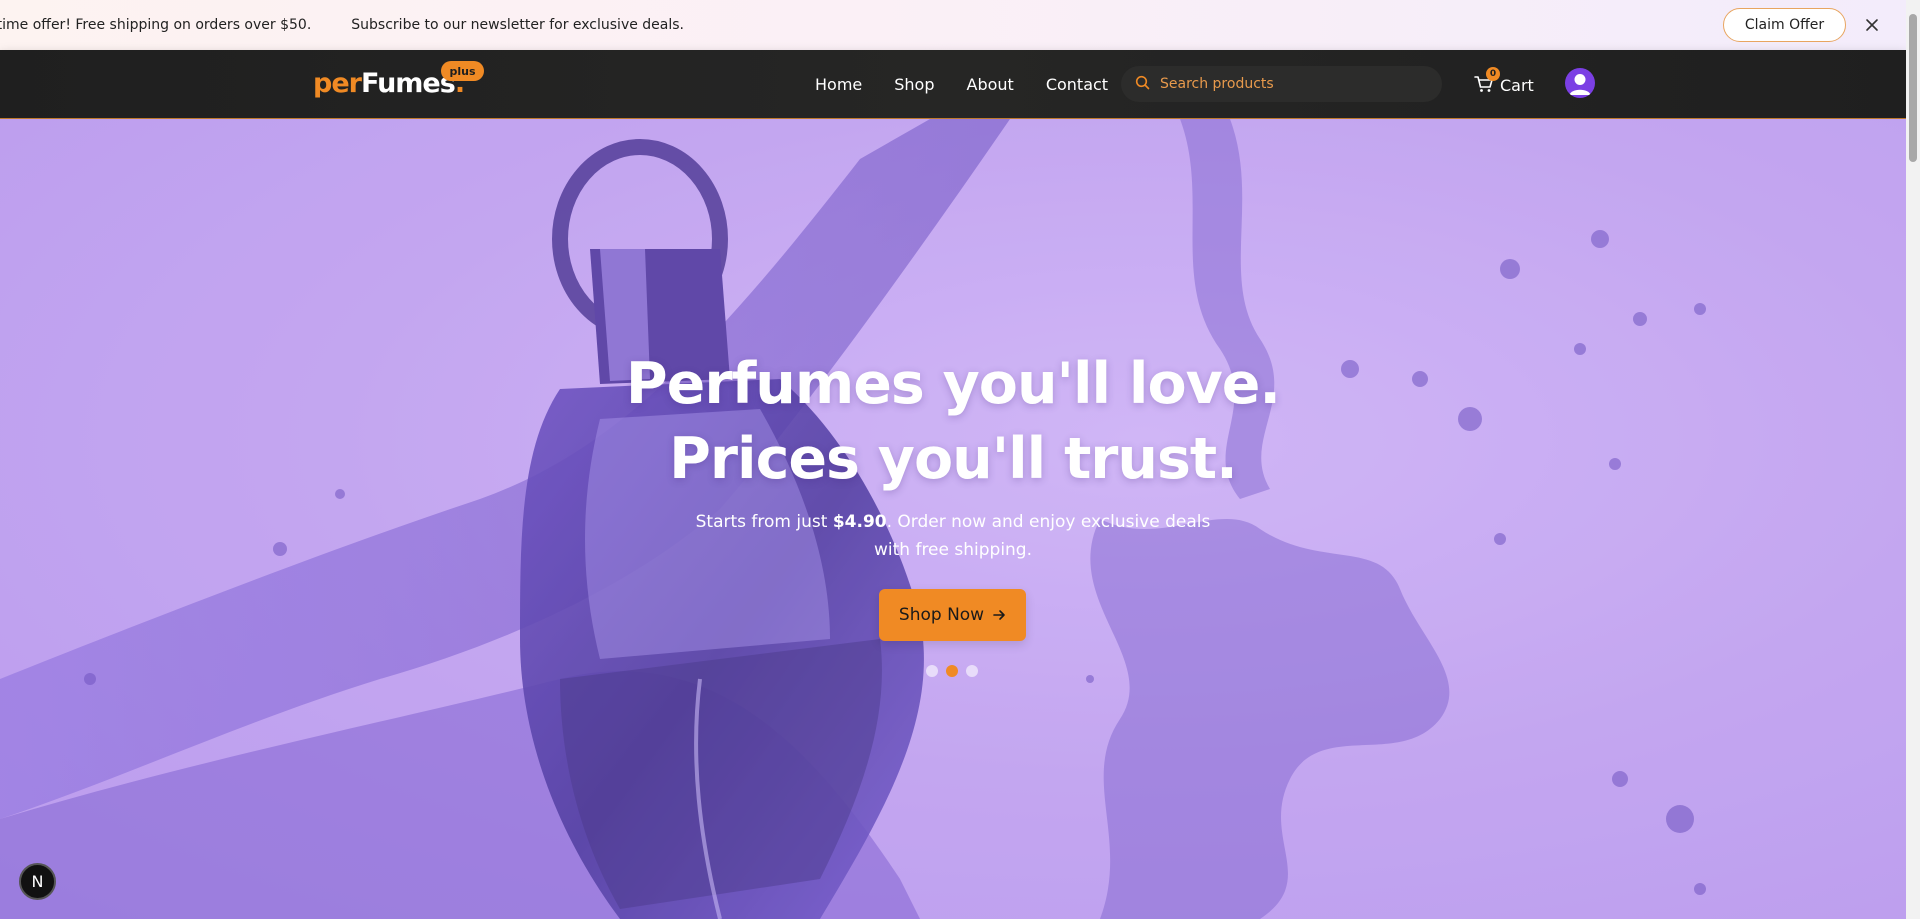 The image size is (1920, 919). What do you see at coordinates (1493, 74) in the screenshot?
I see `cart-count-badge: 0` at bounding box center [1493, 74].